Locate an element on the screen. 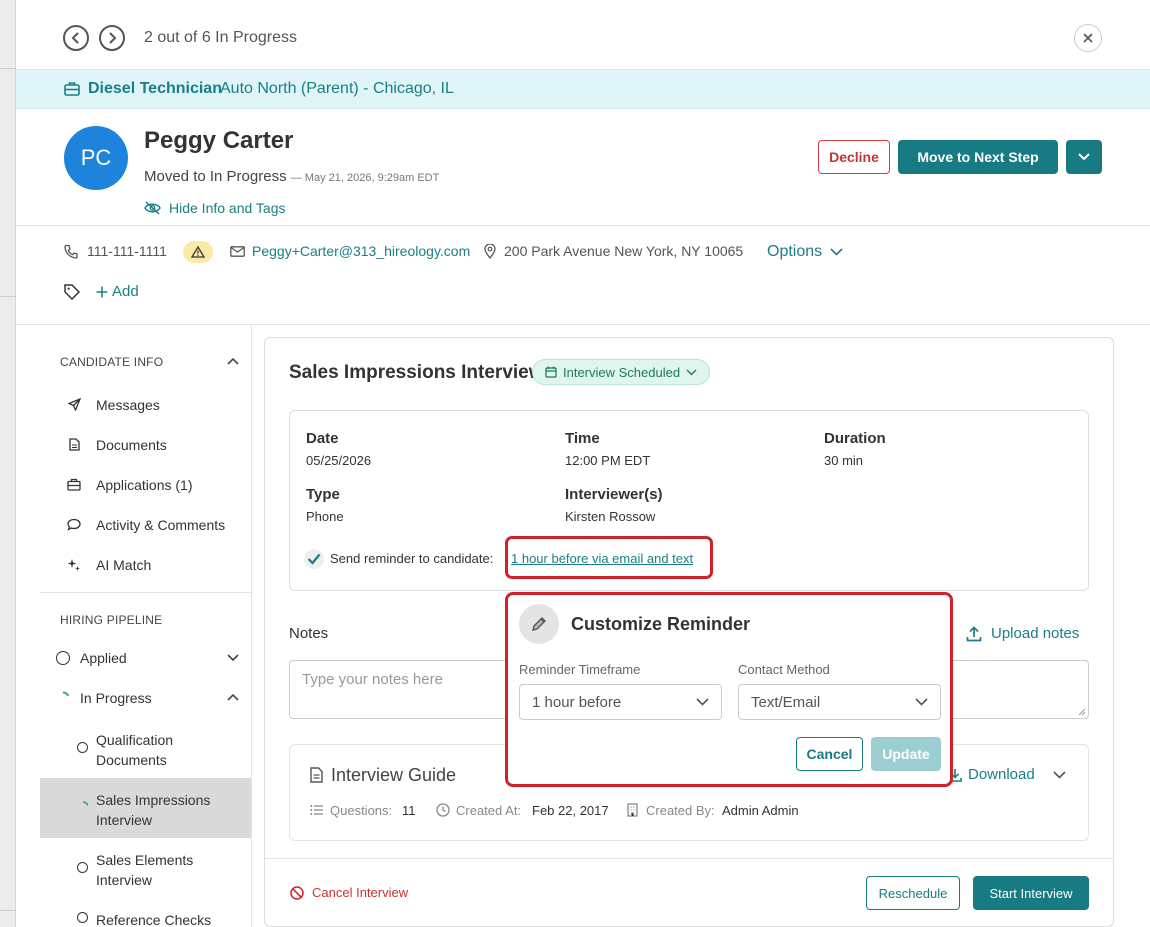 The width and height of the screenshot is (1150, 927). chevron-left-icon is located at coordinates (75, 38).